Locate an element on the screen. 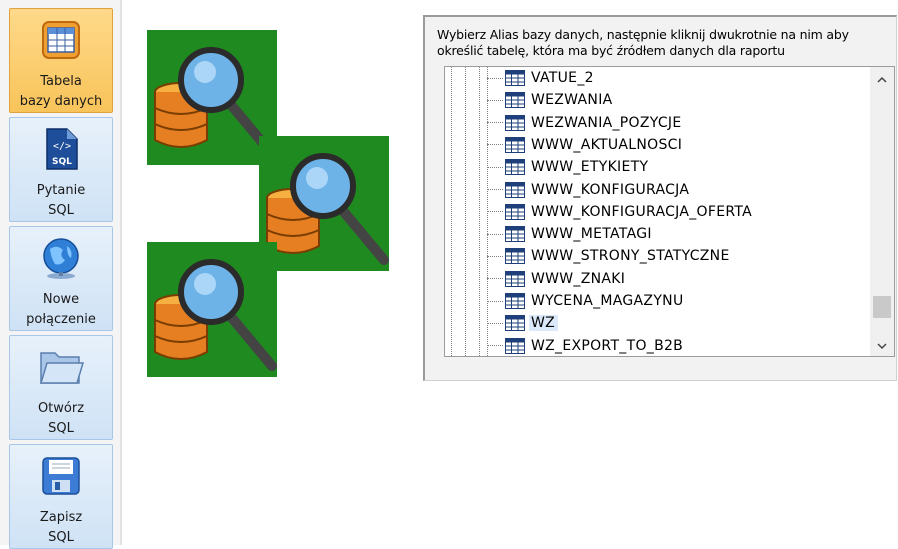 This screenshot has width=898, height=549. table-database-button: Tabela bazy danych is located at coordinates (61, 60).